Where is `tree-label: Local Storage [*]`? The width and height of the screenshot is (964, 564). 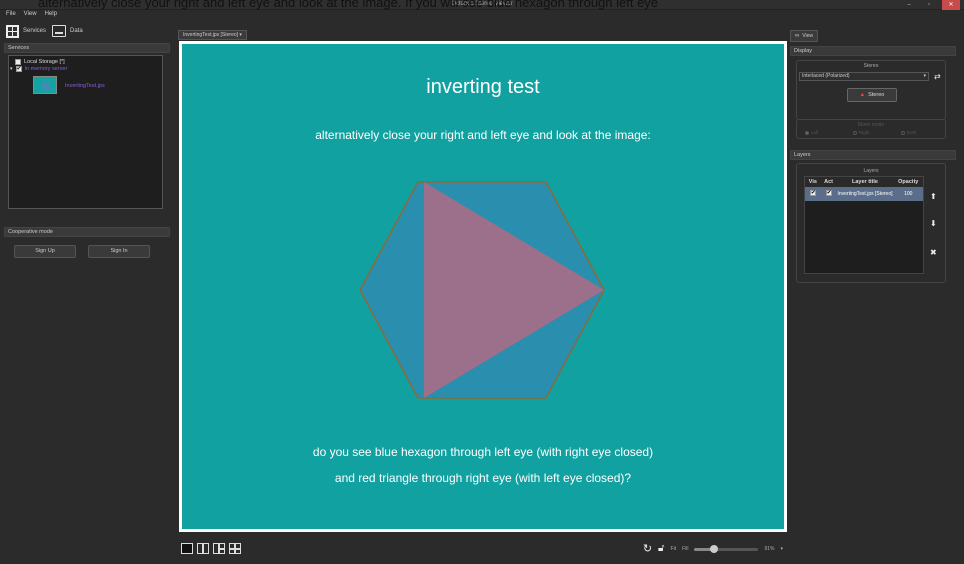
tree-label: Local Storage [*] is located at coordinates (44, 62).